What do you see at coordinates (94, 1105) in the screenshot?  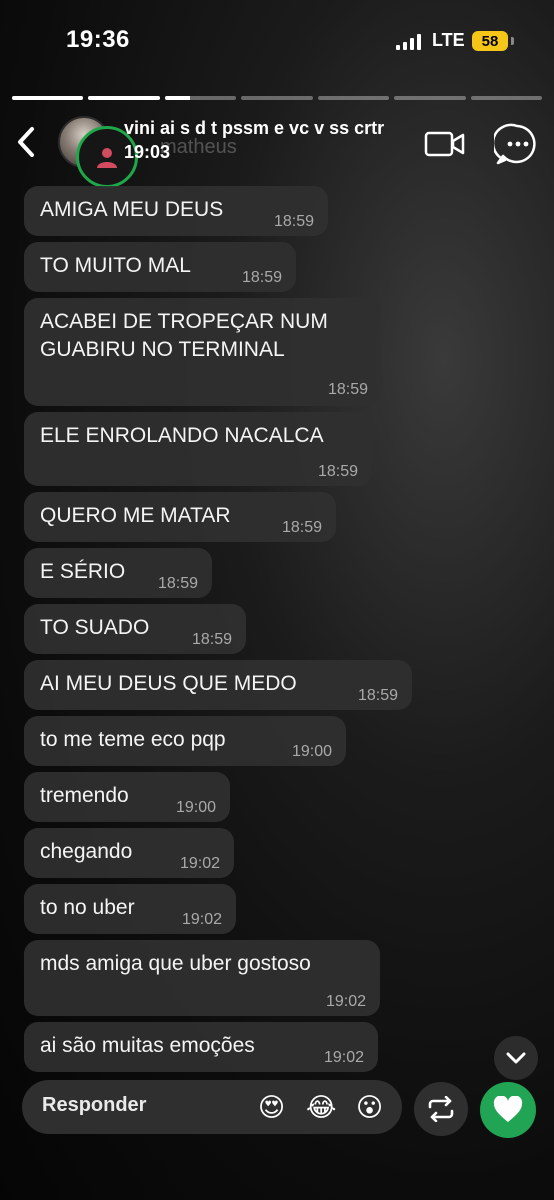 I see `reply-placeholder: Responder` at bounding box center [94, 1105].